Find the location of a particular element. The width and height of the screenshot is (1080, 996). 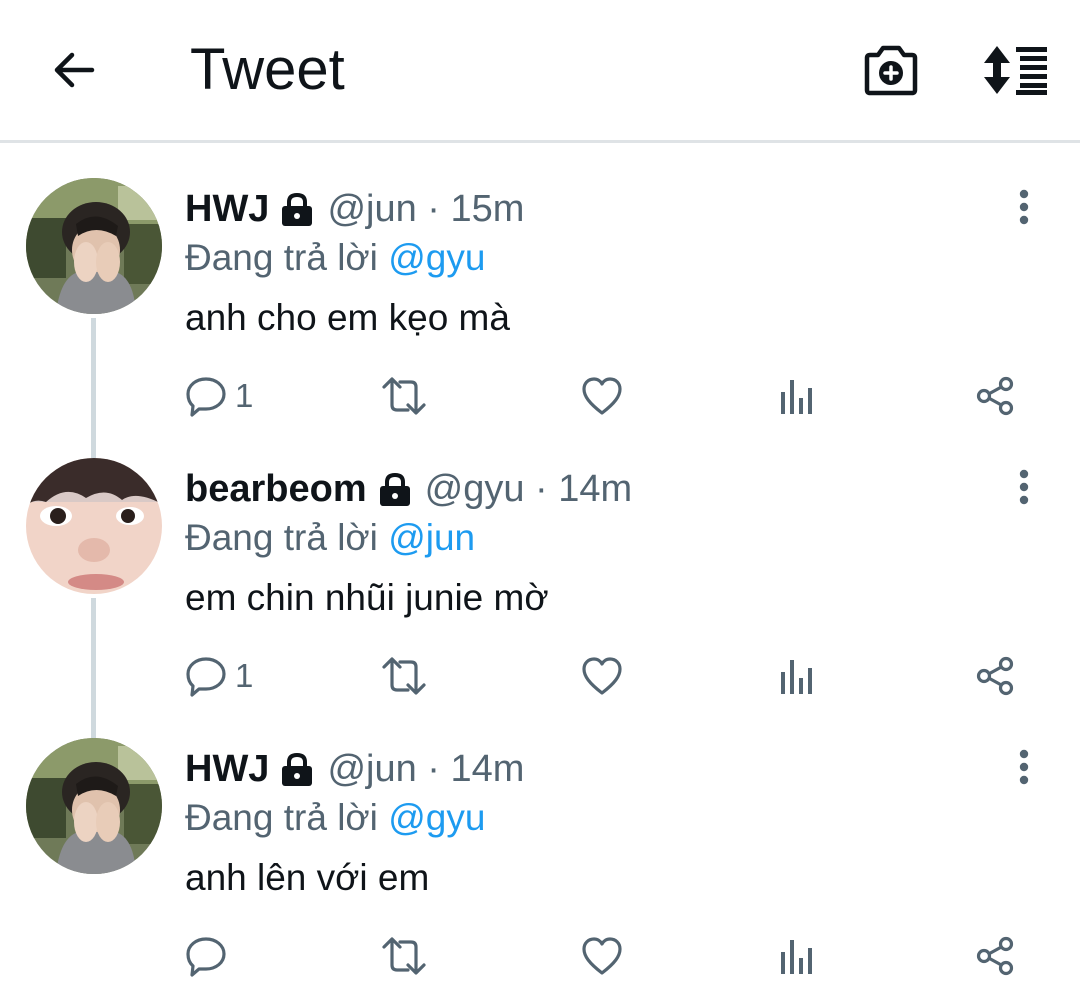

reply-button is located at coordinates (210, 956).